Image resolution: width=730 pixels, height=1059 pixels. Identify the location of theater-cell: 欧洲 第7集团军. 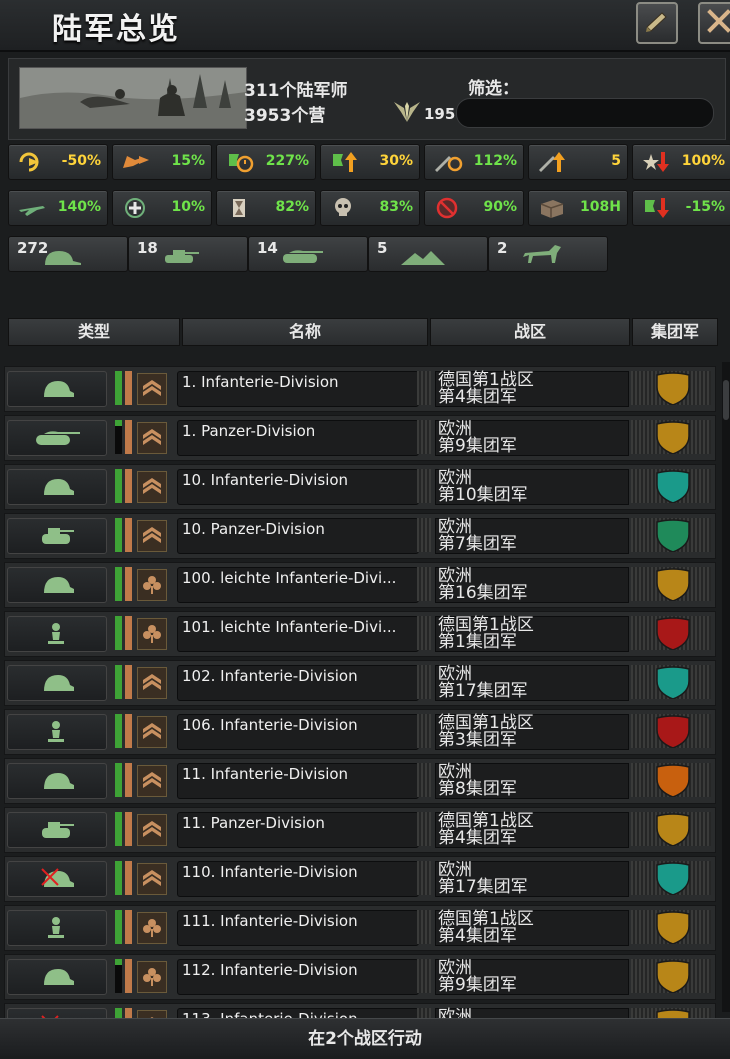
(532, 536).